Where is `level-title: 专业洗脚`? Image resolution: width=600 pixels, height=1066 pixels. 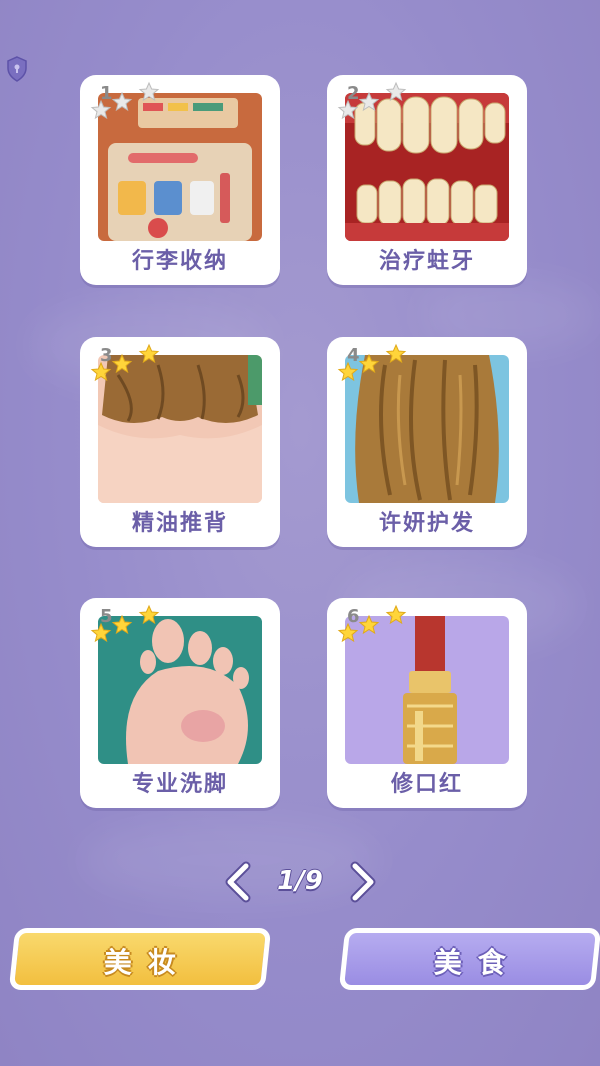
level-title: 专业洗脚 is located at coordinates (179, 784).